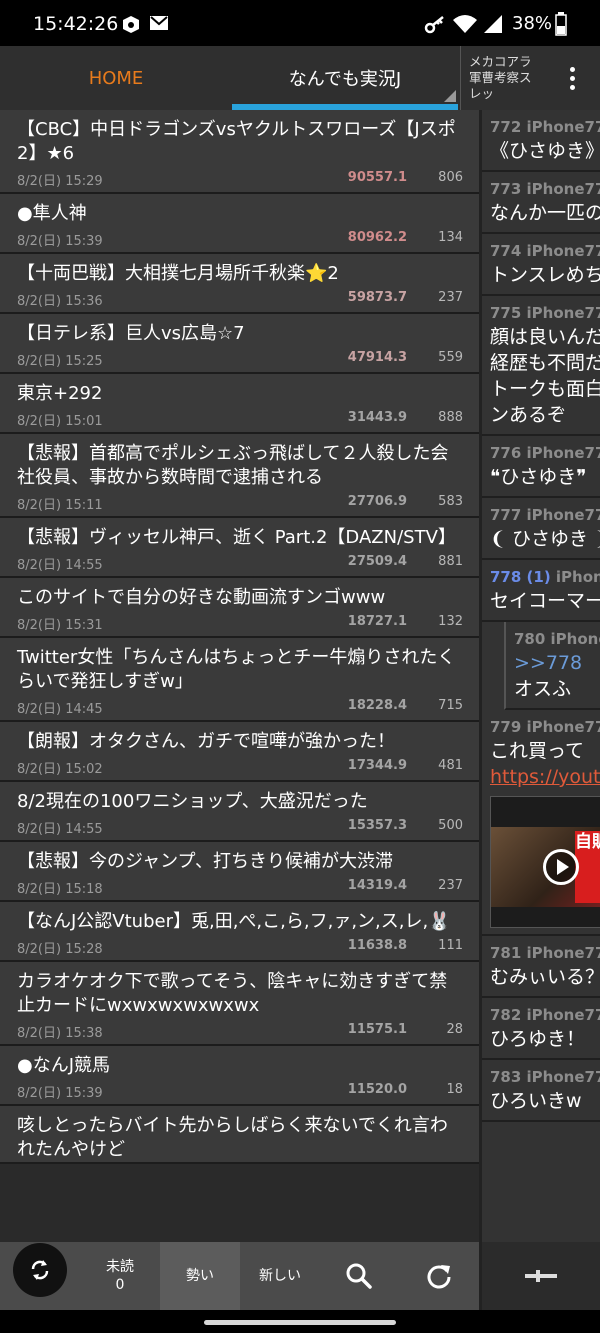 The image size is (600, 1333). Describe the element at coordinates (377, 621) in the screenshot. I see `thread-speed: 18727.1` at that location.